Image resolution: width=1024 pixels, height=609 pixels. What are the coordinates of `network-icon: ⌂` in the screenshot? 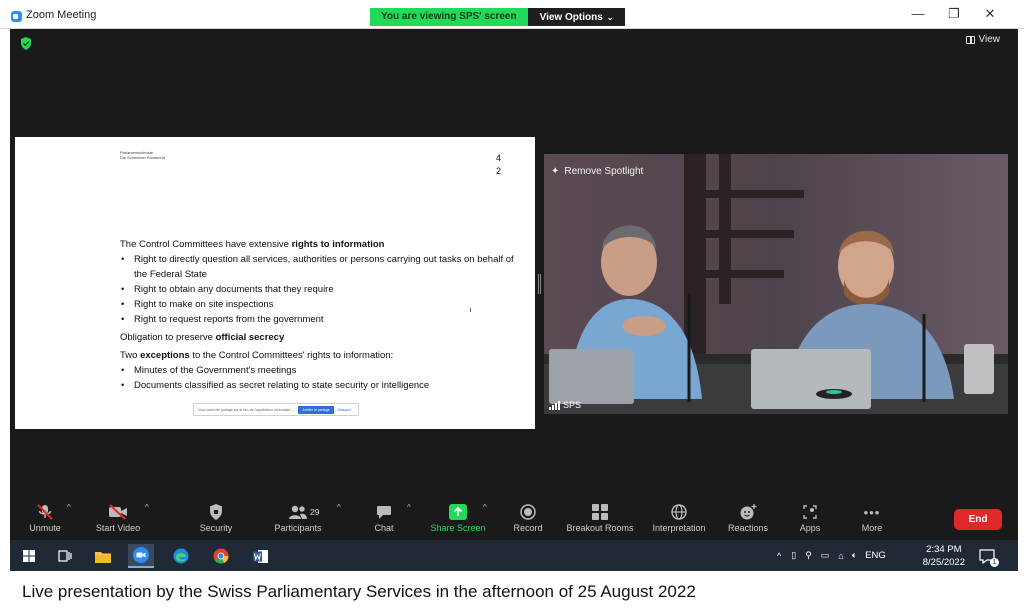 It's located at (840, 556).